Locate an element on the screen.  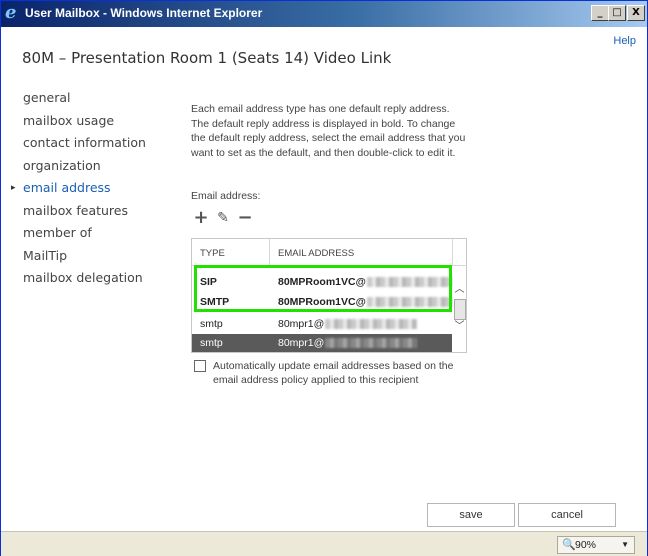
remove-icon: − is located at coordinates (245, 218).